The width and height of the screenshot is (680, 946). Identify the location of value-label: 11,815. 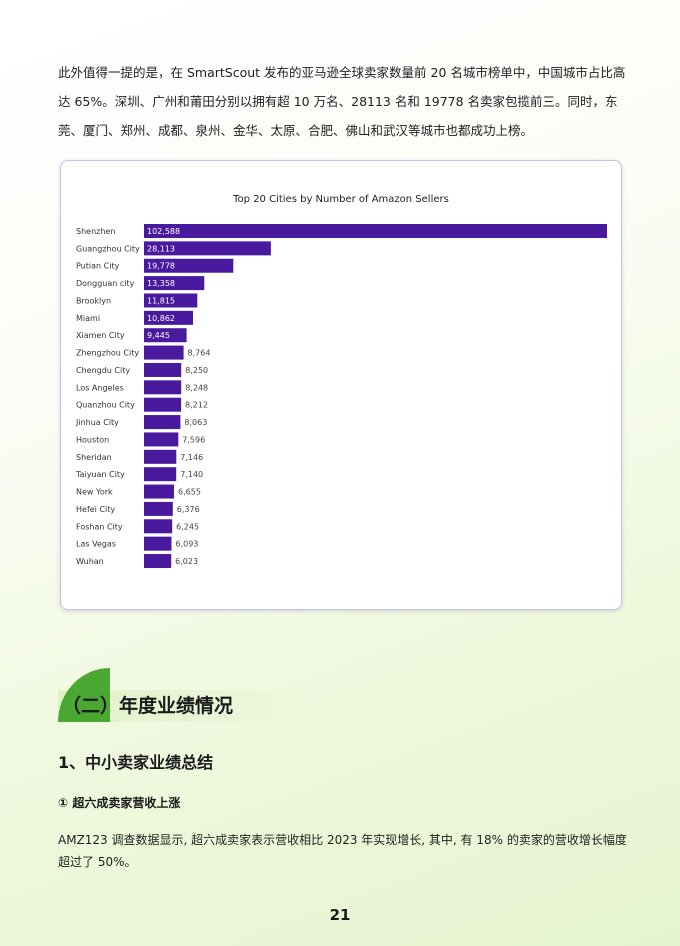
(161, 300).